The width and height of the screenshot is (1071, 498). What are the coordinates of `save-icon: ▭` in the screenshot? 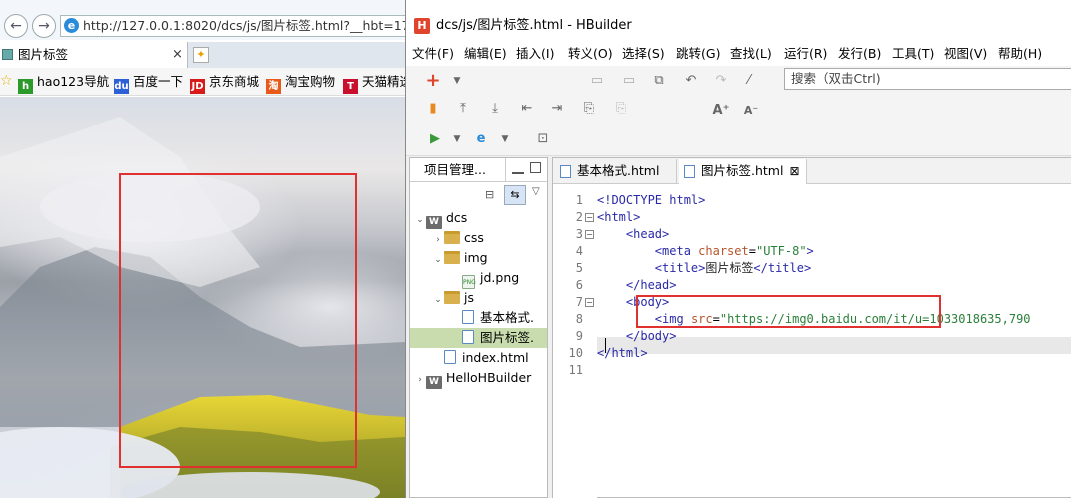 It's located at (597, 81).